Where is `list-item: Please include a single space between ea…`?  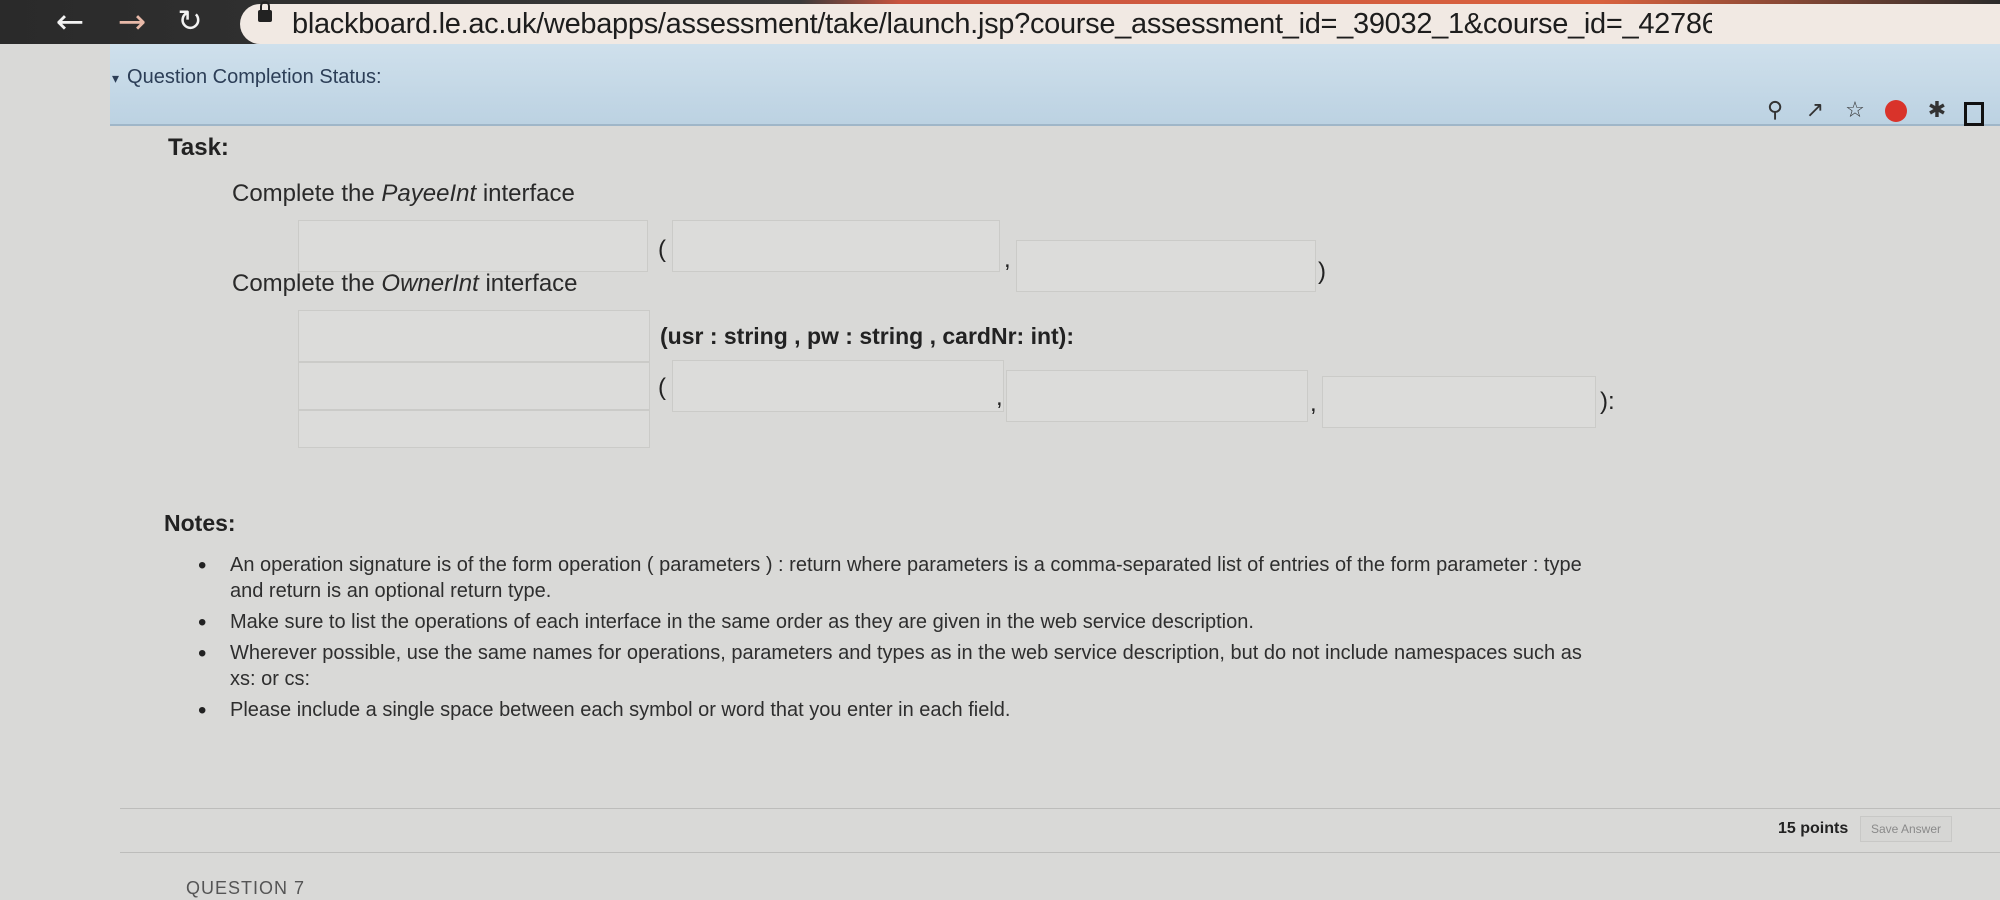 list-item: Please include a single space between ea… is located at coordinates (900, 710).